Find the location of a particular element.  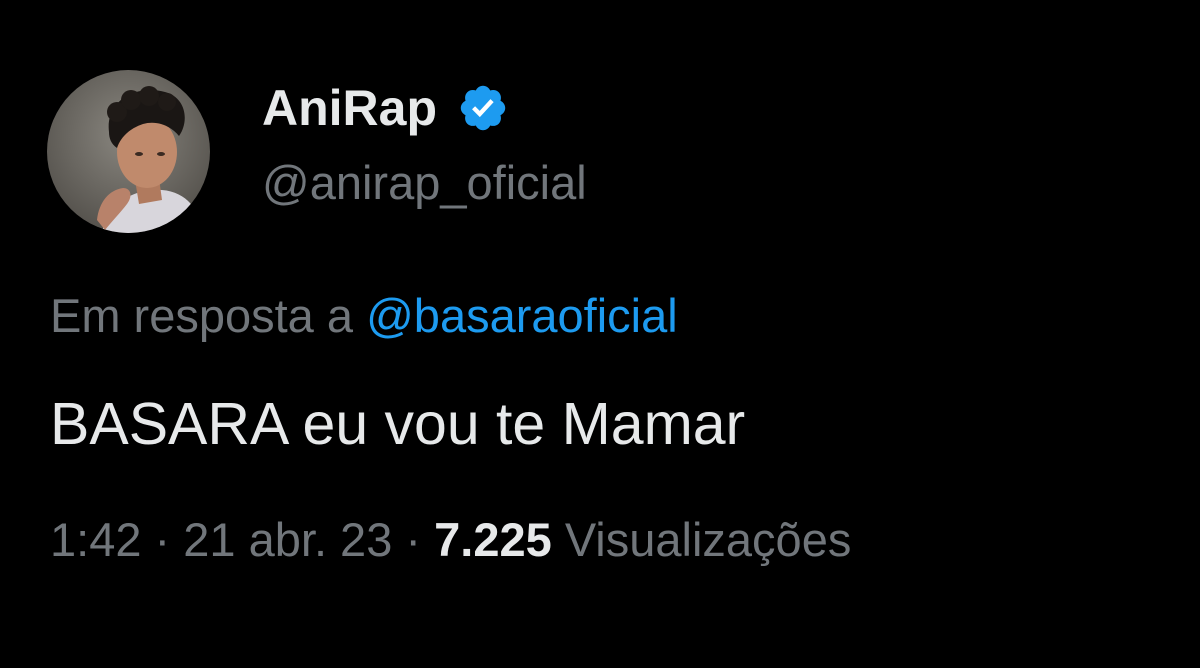

avatar is located at coordinates (128, 151).